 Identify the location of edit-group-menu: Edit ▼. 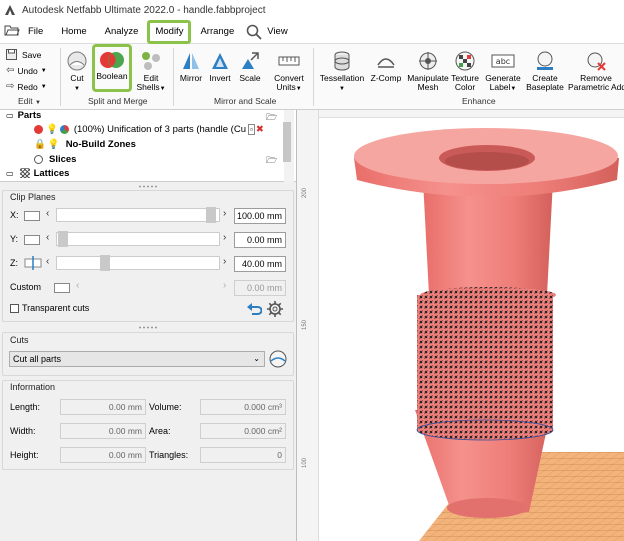
(29, 101).